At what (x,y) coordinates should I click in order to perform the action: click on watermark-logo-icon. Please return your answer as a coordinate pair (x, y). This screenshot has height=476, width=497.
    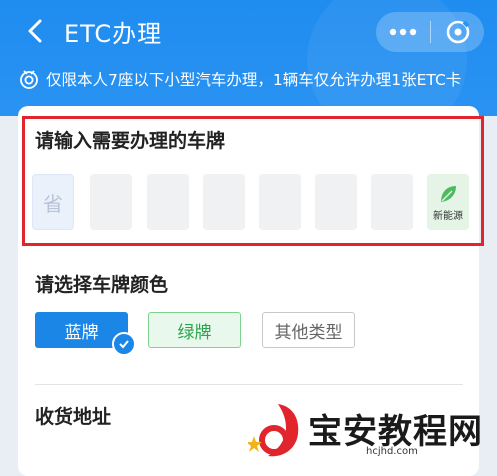
    Looking at the image, I should click on (273, 430).